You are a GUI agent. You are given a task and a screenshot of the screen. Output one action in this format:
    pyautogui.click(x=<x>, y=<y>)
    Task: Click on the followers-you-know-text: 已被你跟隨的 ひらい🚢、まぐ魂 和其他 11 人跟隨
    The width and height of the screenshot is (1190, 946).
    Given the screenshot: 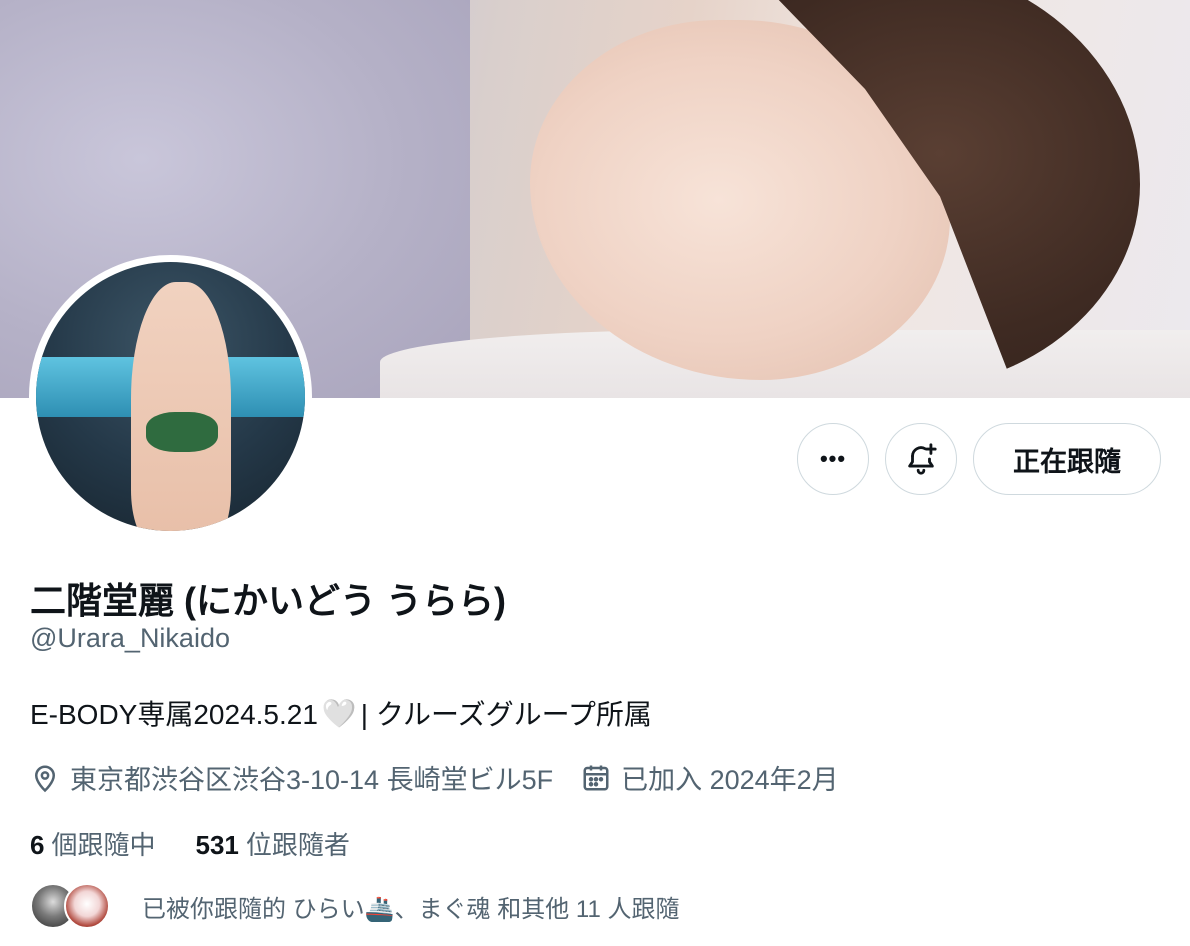 What is the action you would take?
    pyautogui.click(x=411, y=909)
    